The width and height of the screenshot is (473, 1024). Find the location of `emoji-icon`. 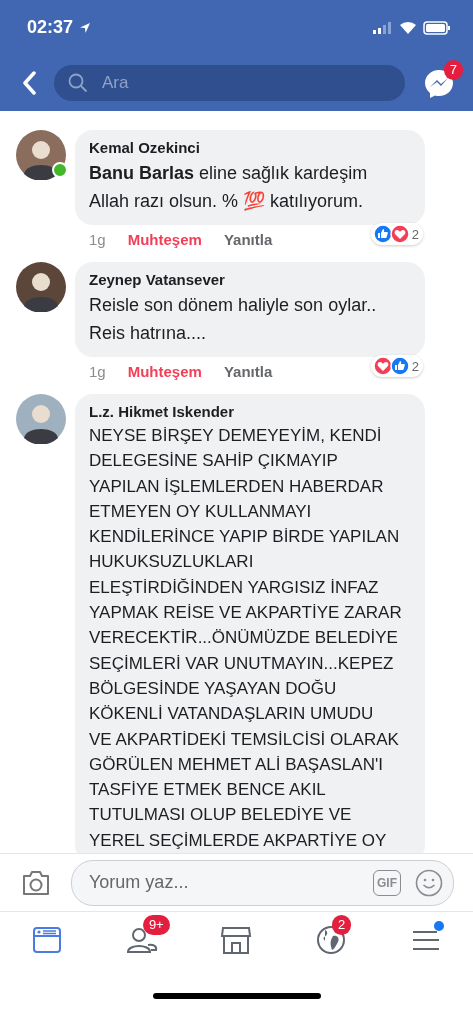

emoji-icon is located at coordinates (429, 882).